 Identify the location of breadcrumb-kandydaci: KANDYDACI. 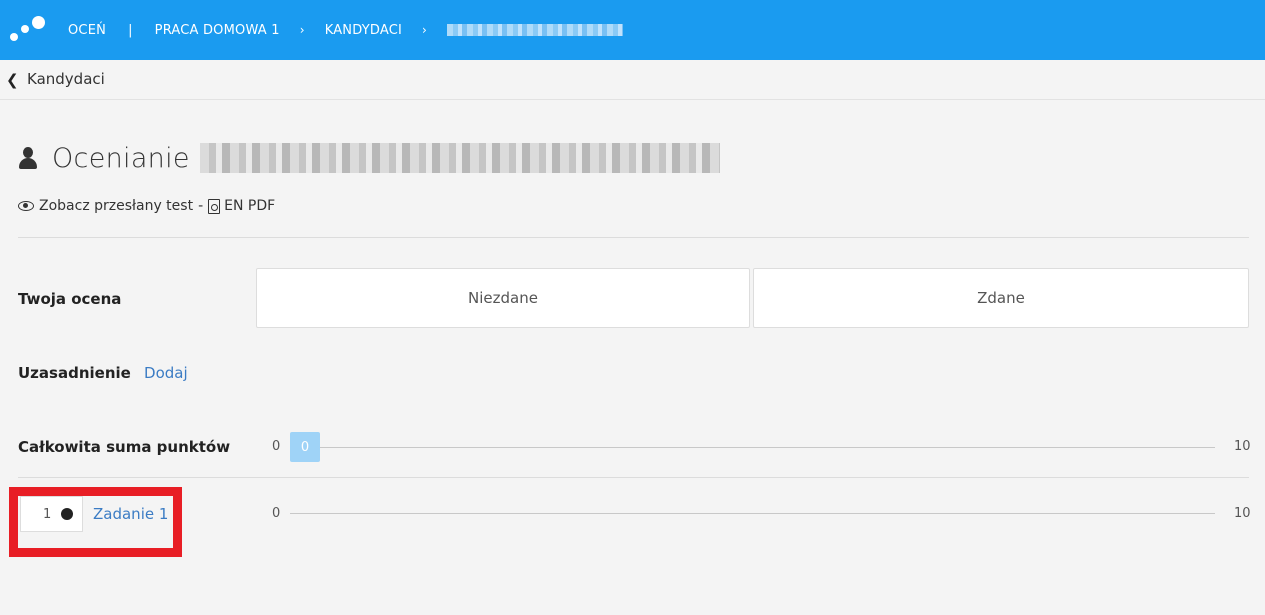
(363, 30).